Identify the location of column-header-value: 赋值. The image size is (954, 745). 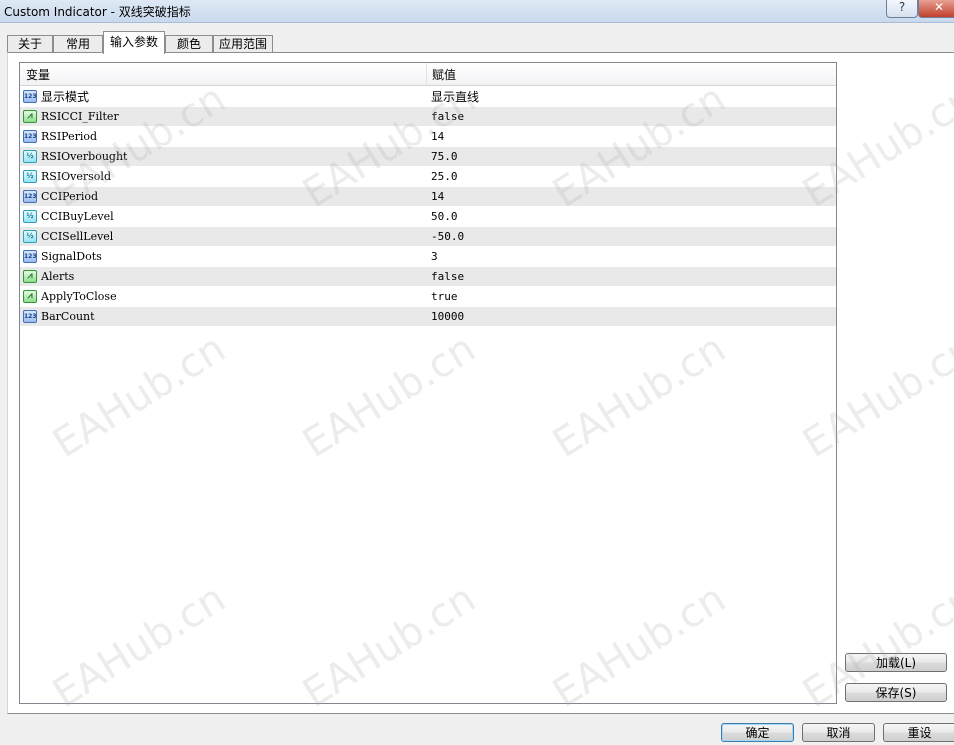
(631, 74).